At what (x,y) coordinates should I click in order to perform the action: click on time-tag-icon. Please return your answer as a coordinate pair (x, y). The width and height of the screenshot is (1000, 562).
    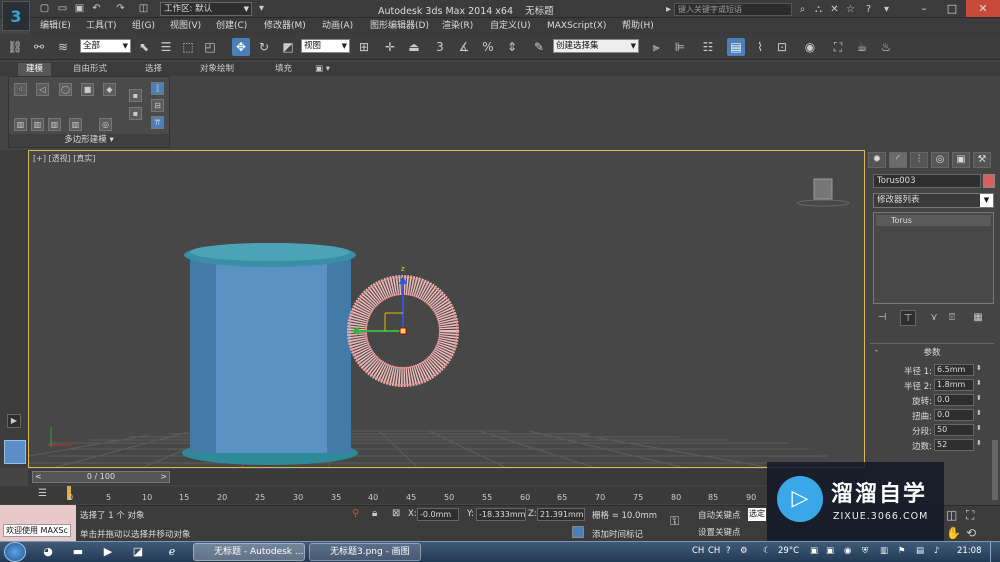
    Looking at the image, I should click on (578, 532).